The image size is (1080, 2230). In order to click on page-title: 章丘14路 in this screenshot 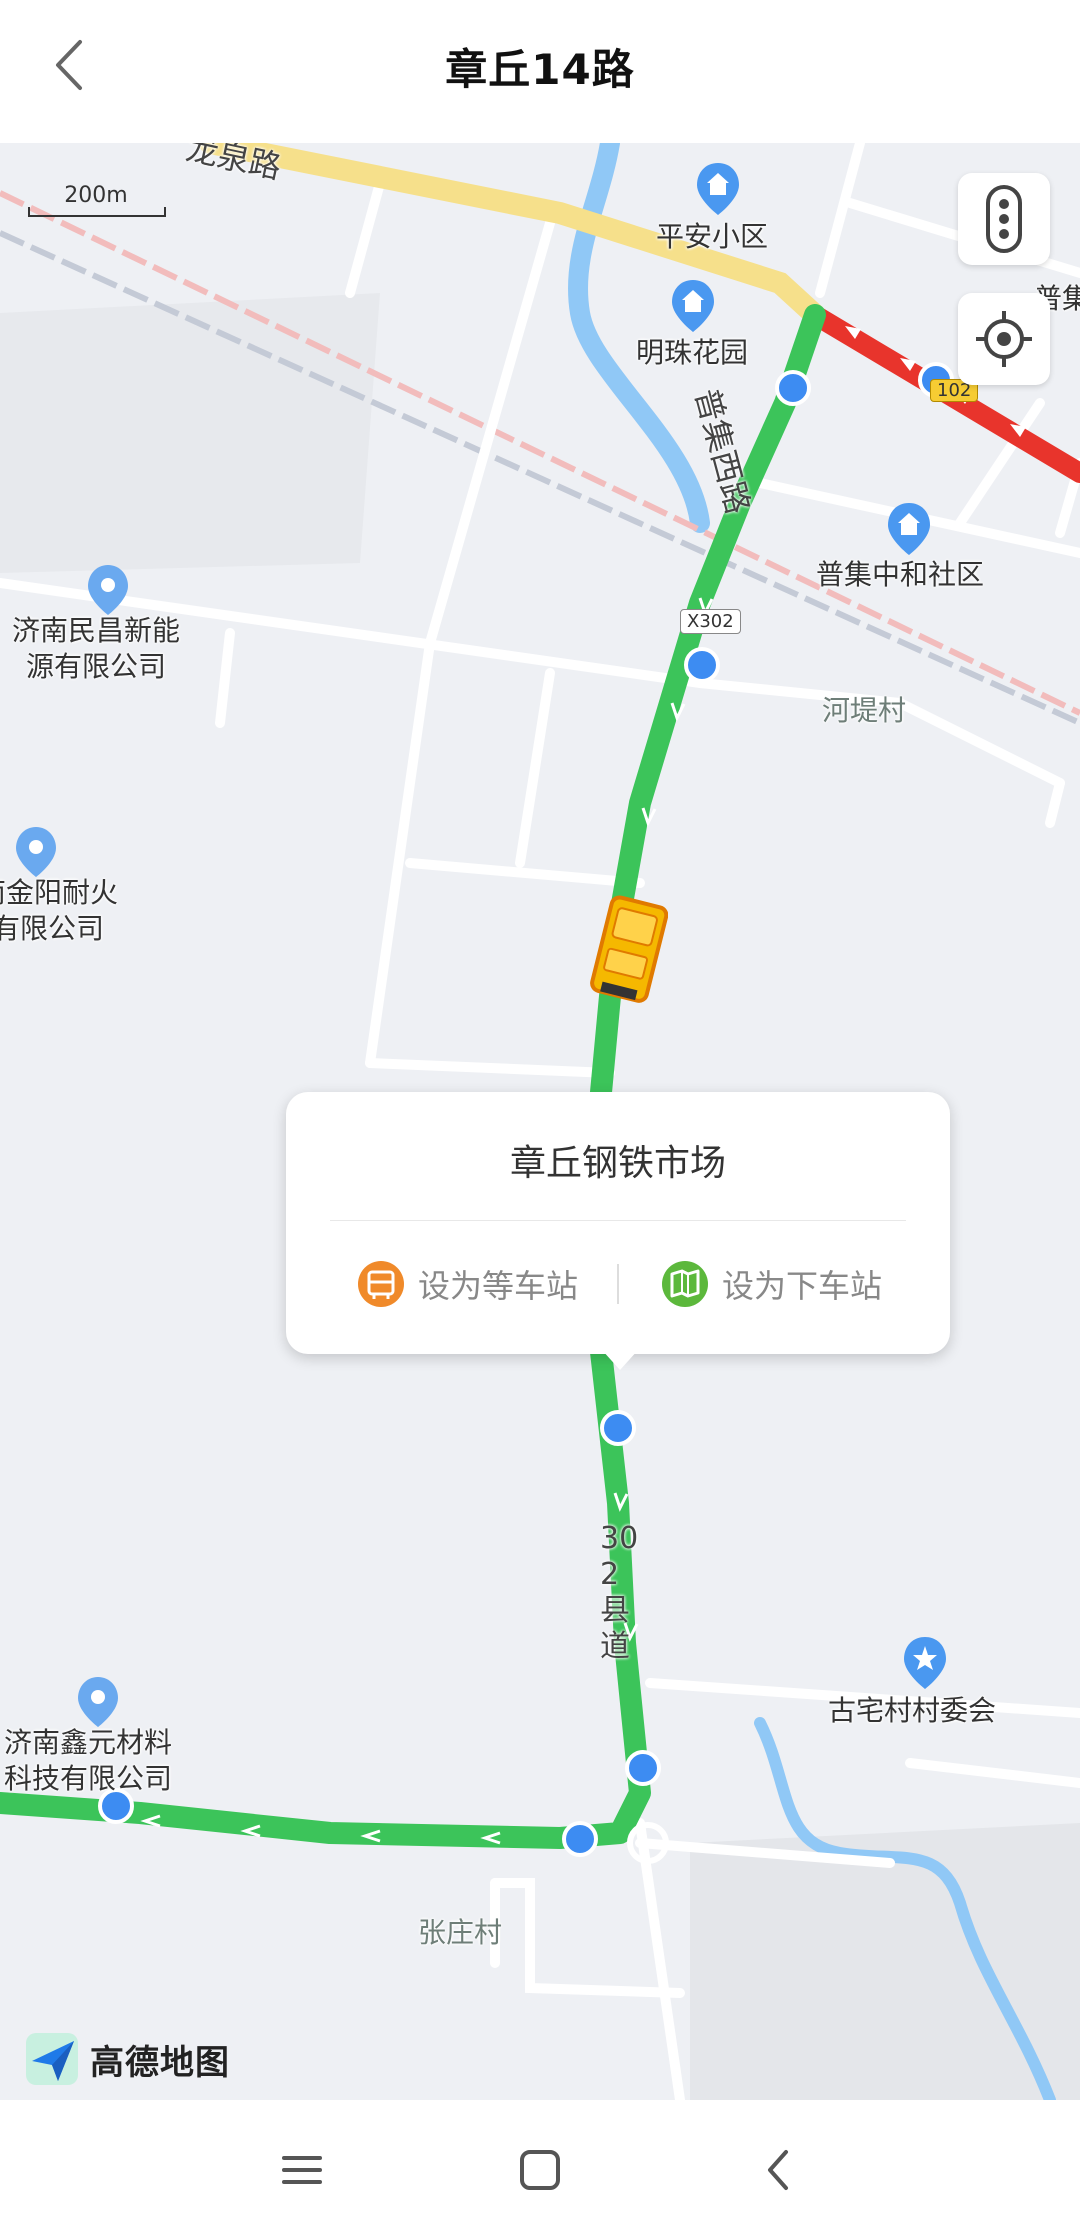, I will do `click(540, 69)`.